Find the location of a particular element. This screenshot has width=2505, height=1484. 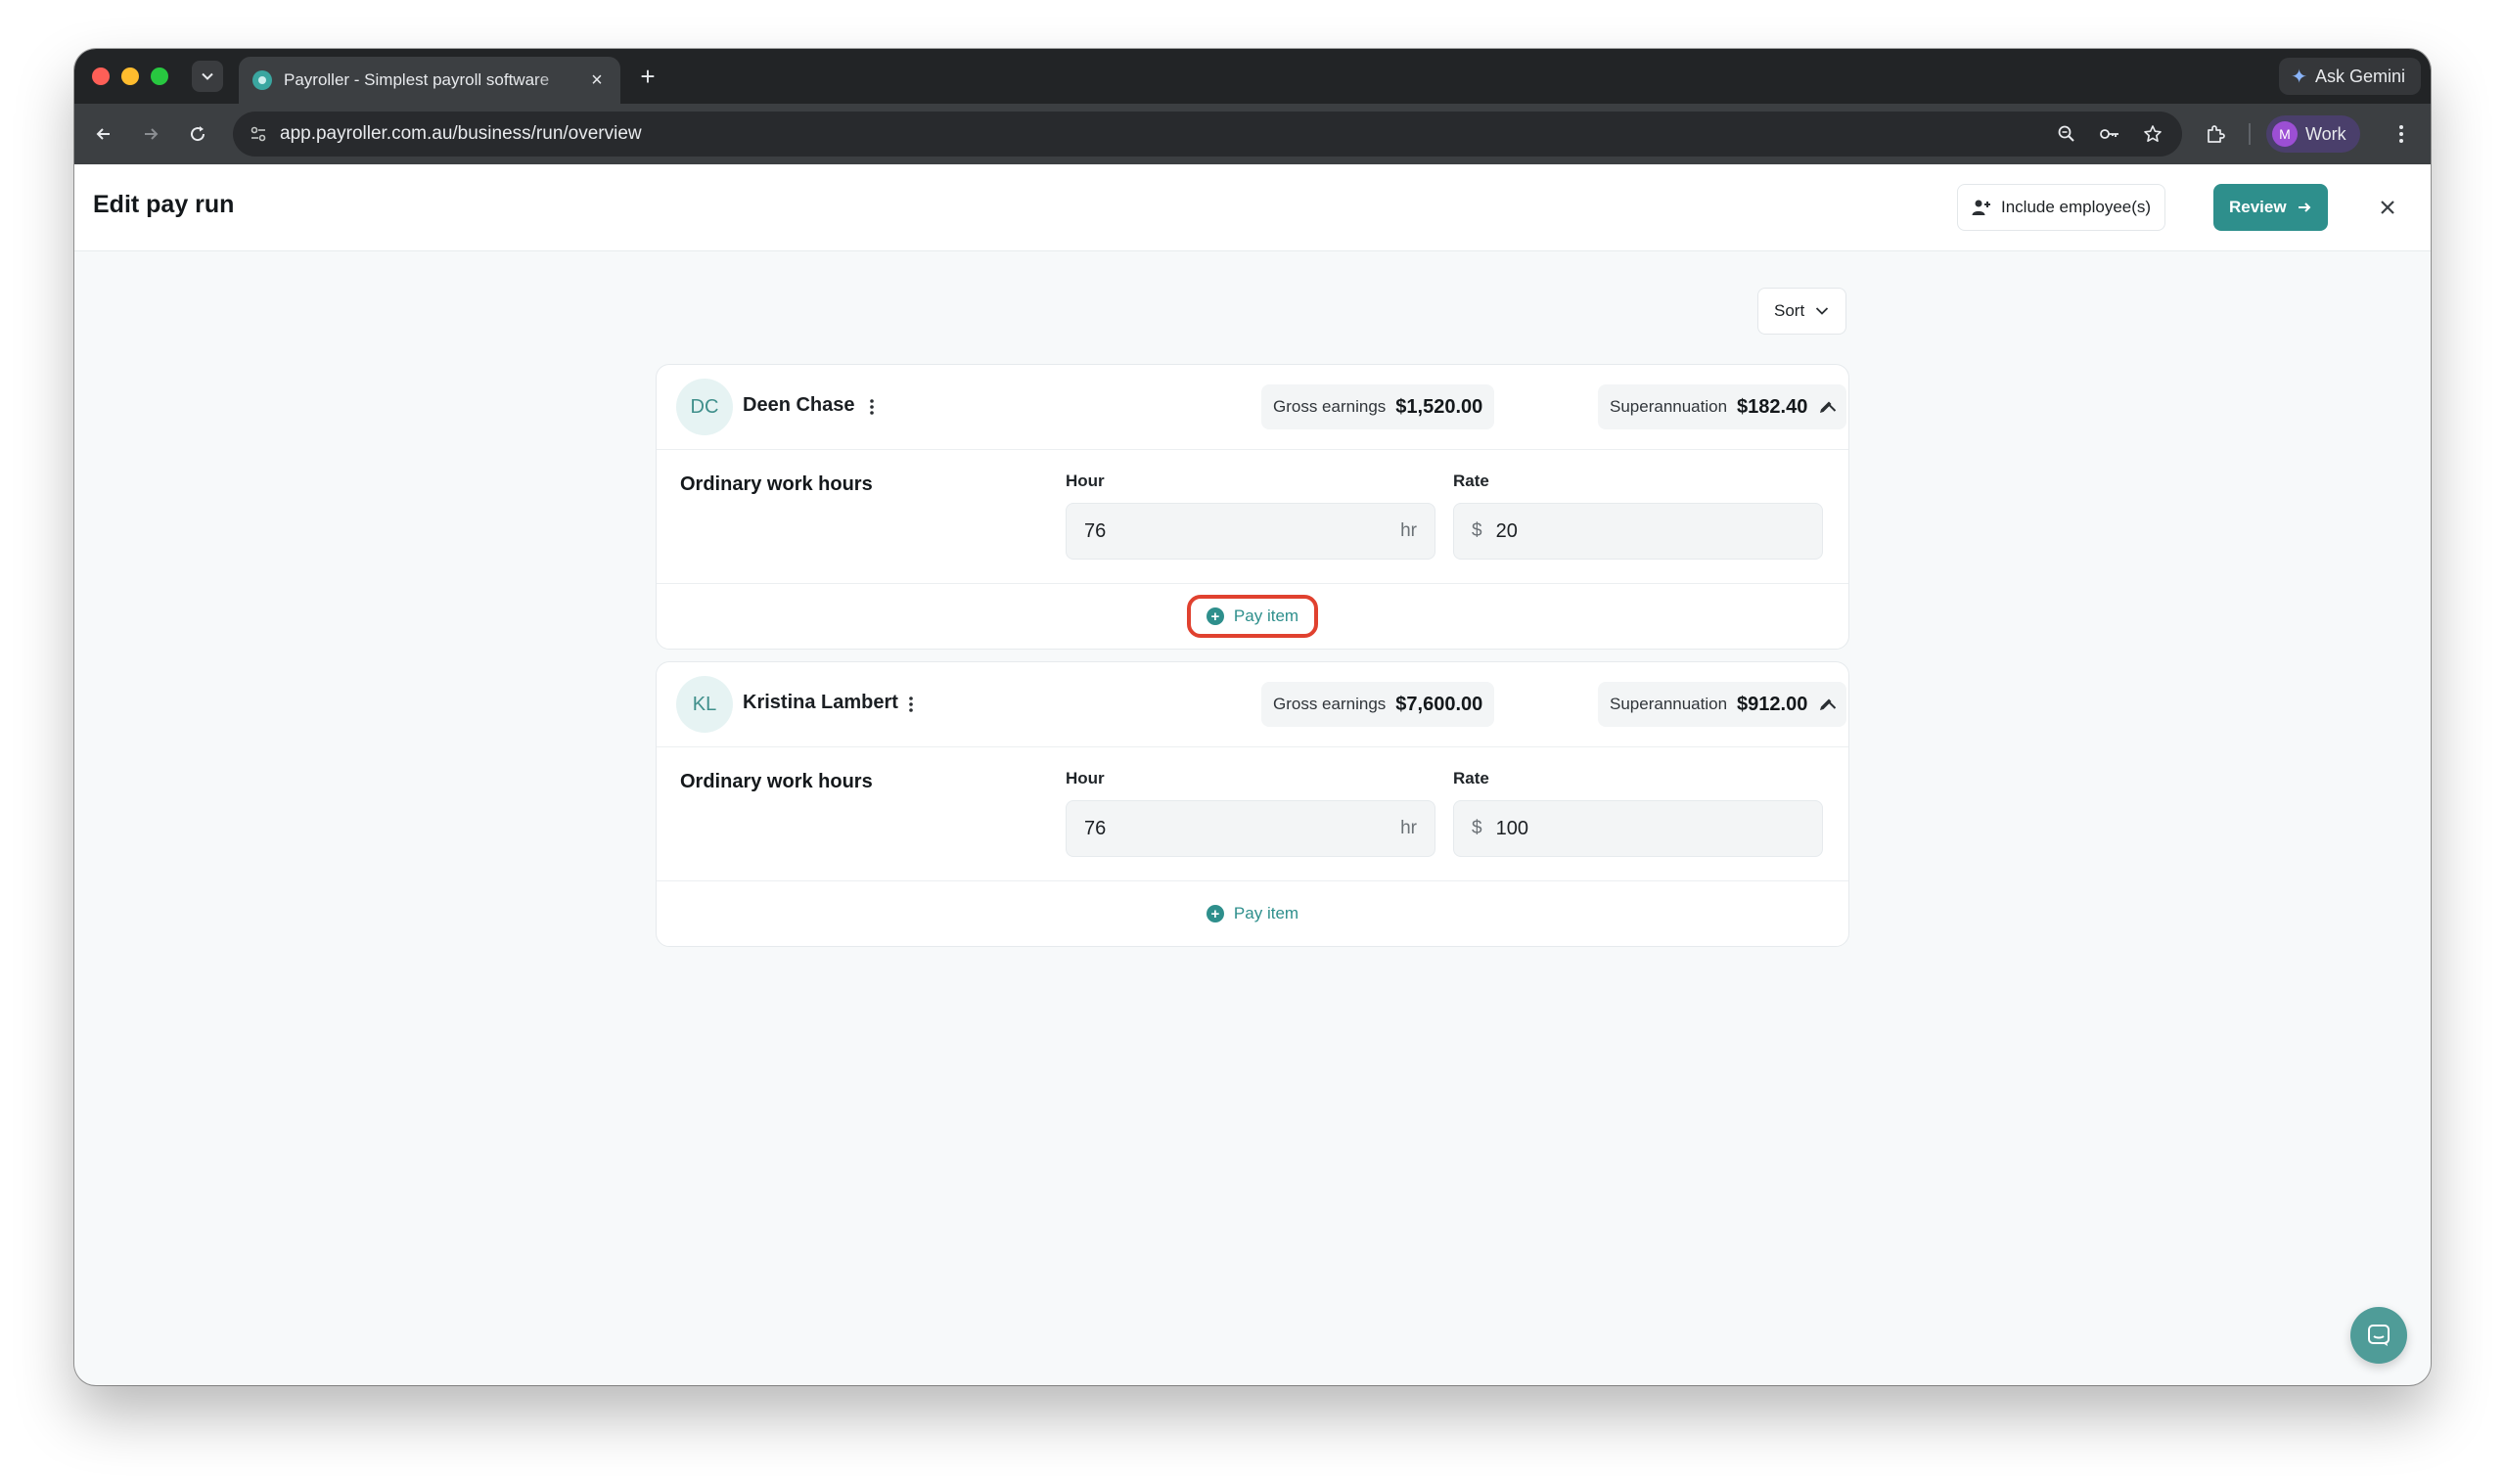

site-settings-icon is located at coordinates (258, 134).